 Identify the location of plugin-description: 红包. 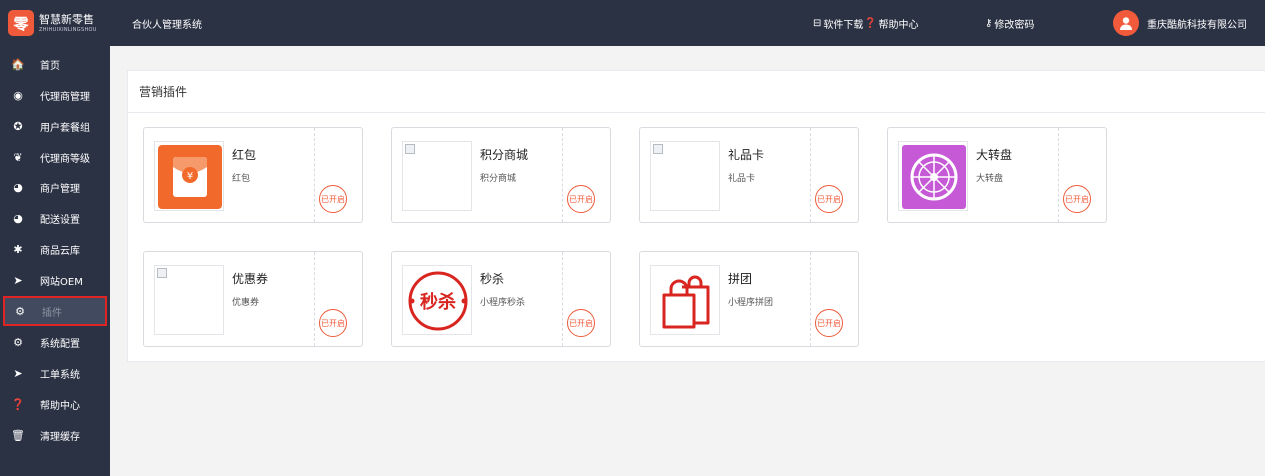
(241, 179).